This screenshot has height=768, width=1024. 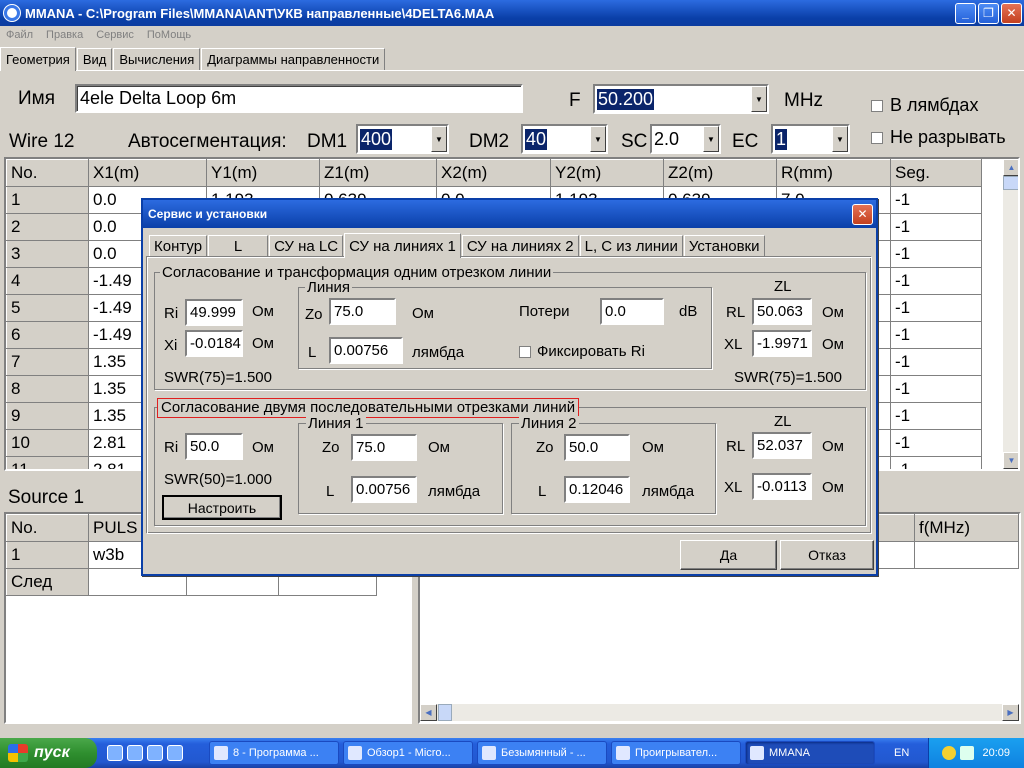 What do you see at coordinates (115, 35) in the screenshot?
I see `menu-service: Сервис` at bounding box center [115, 35].